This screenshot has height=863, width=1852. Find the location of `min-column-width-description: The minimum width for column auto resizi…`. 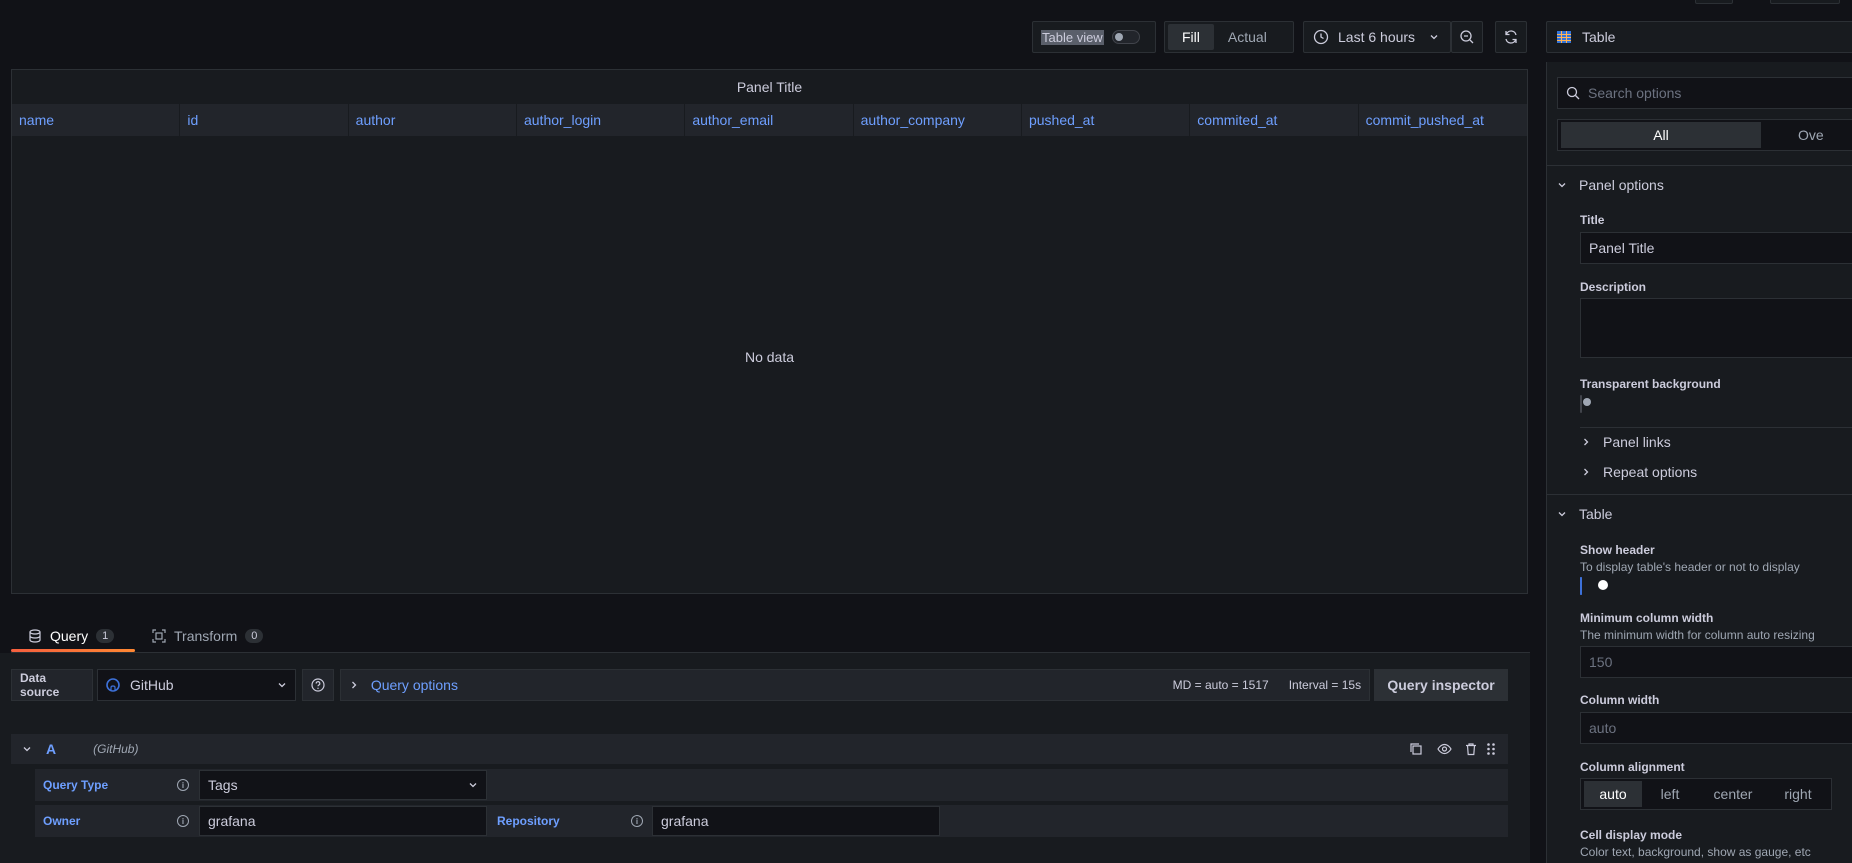

min-column-width-description: The minimum width for column auto resizi… is located at coordinates (1697, 635).